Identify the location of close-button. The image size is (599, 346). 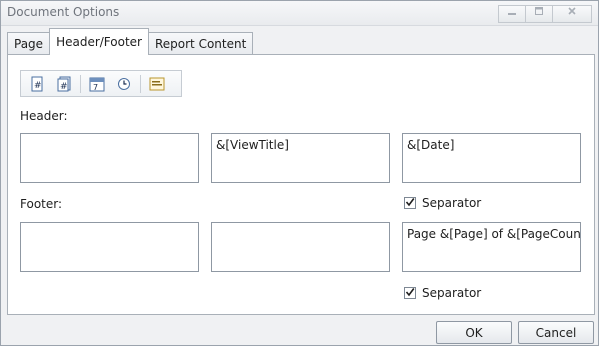
(572, 14).